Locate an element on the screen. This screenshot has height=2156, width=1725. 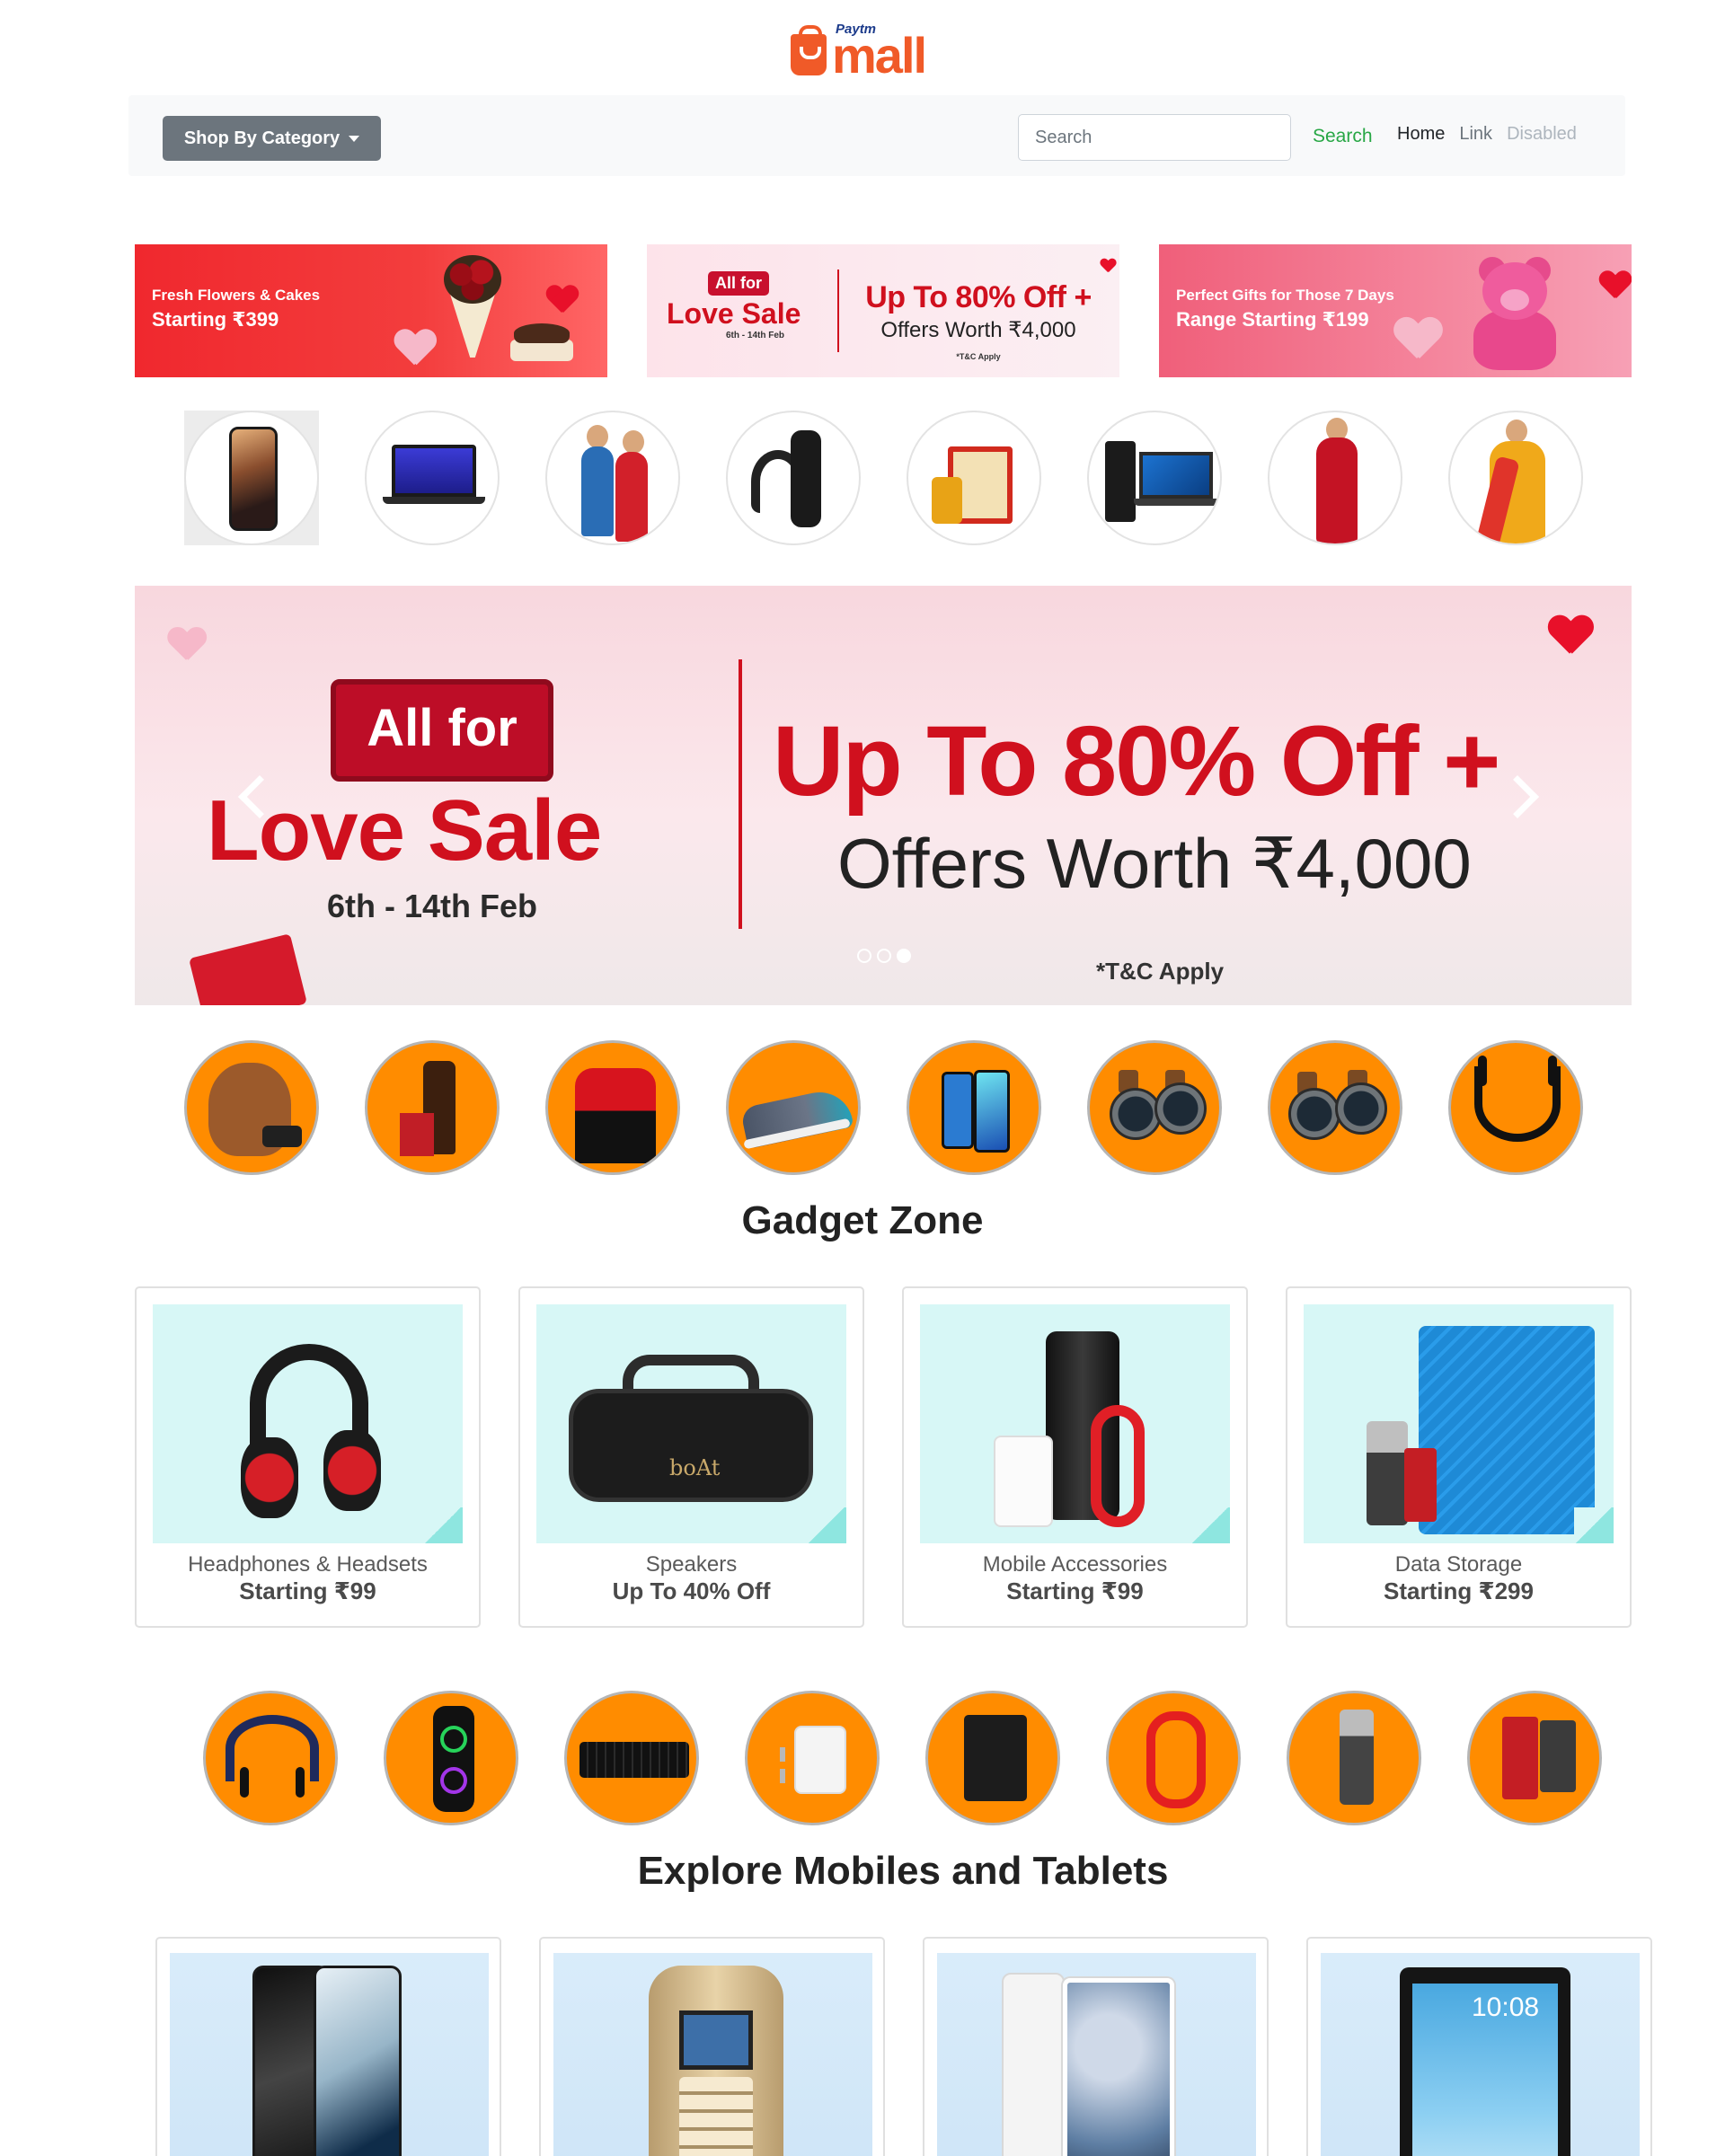
teddy-bear-image is located at coordinates (1515, 313).